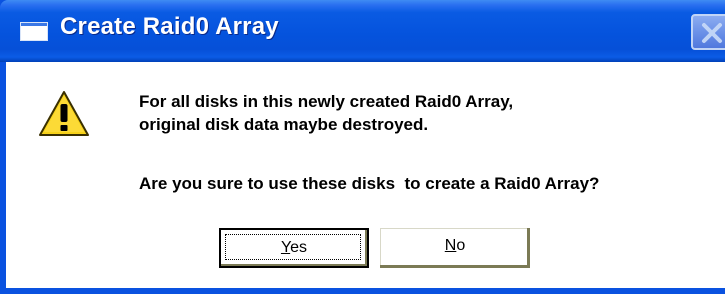  What do you see at coordinates (362, 291) in the screenshot?
I see `window-bottom-border` at bounding box center [362, 291].